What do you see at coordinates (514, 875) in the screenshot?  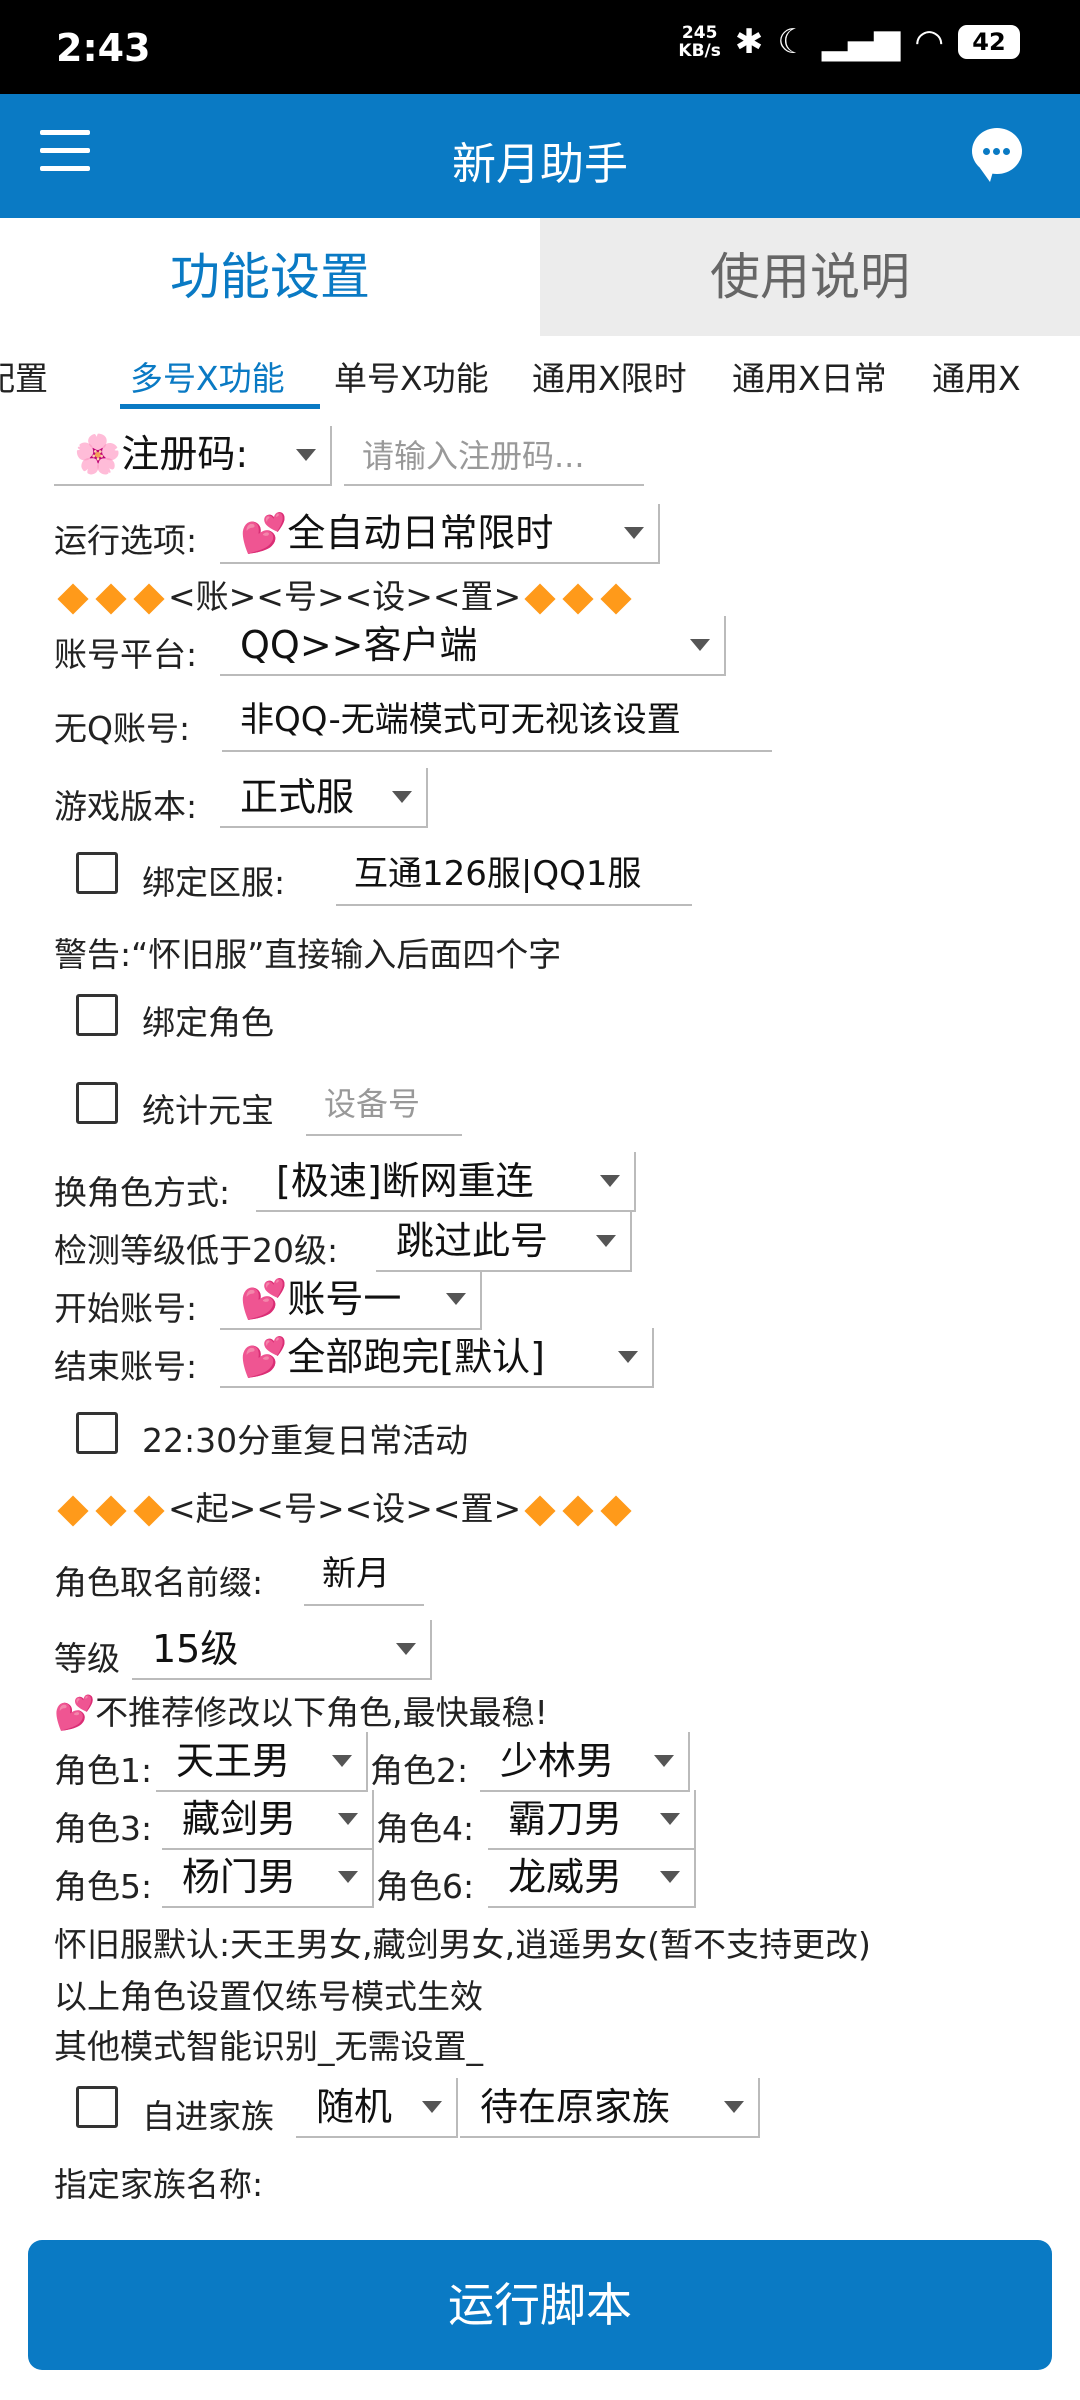 I see `bind-server-input: 互通126服|QQ1服` at bounding box center [514, 875].